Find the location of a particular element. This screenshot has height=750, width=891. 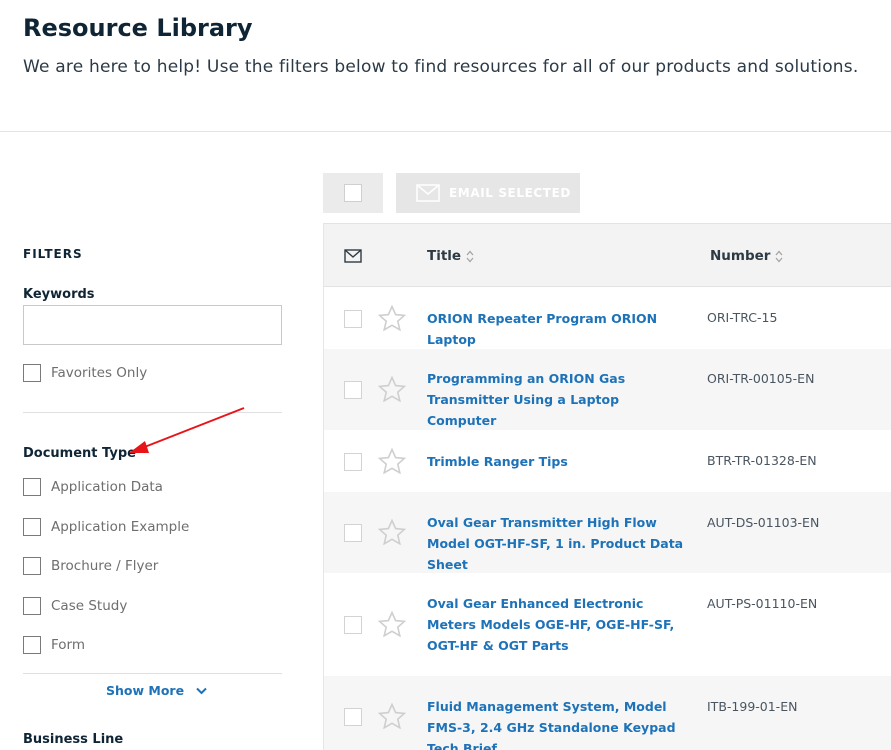

row-title-link: Trimble Ranger Tips is located at coordinates (558, 461).